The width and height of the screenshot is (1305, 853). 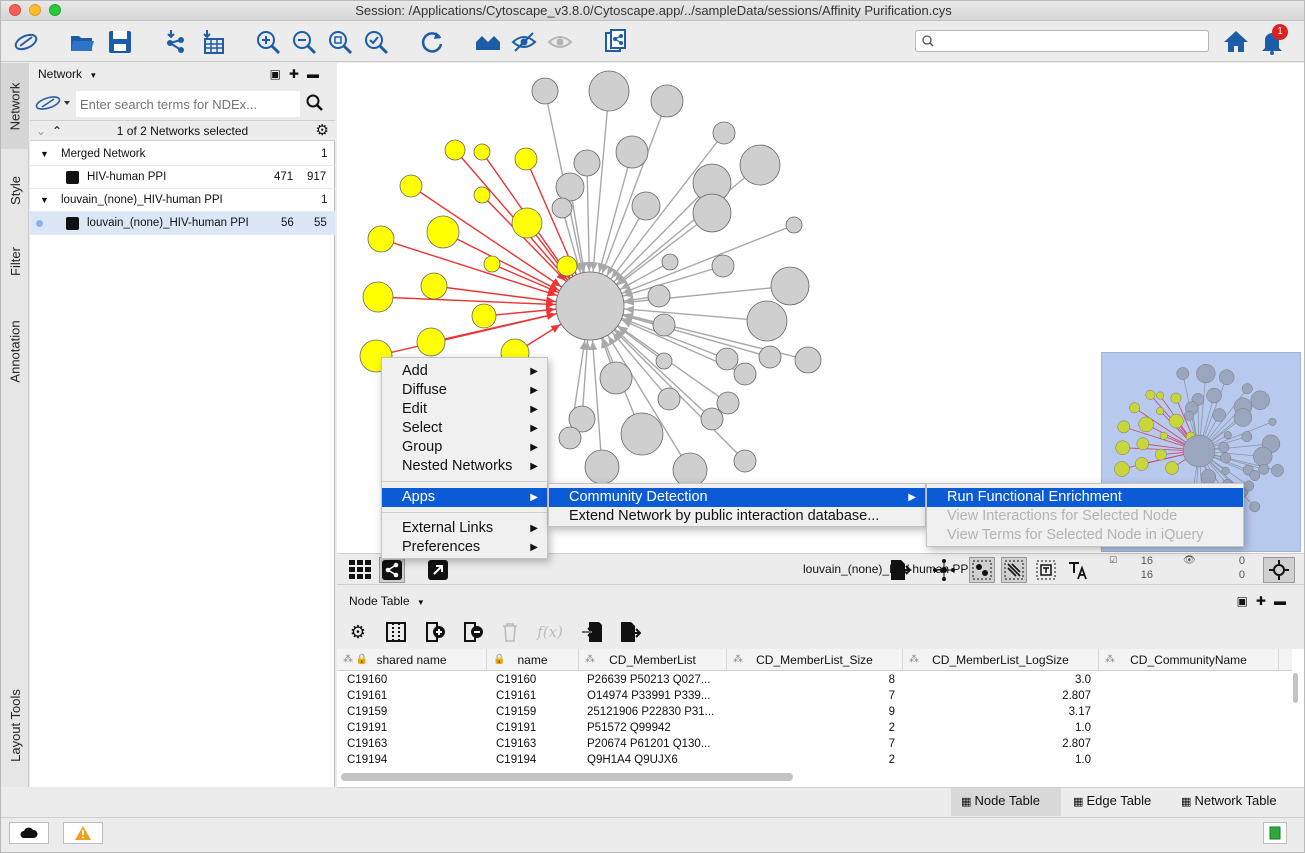 I want to click on export-image-icon, so click(x=900, y=570).